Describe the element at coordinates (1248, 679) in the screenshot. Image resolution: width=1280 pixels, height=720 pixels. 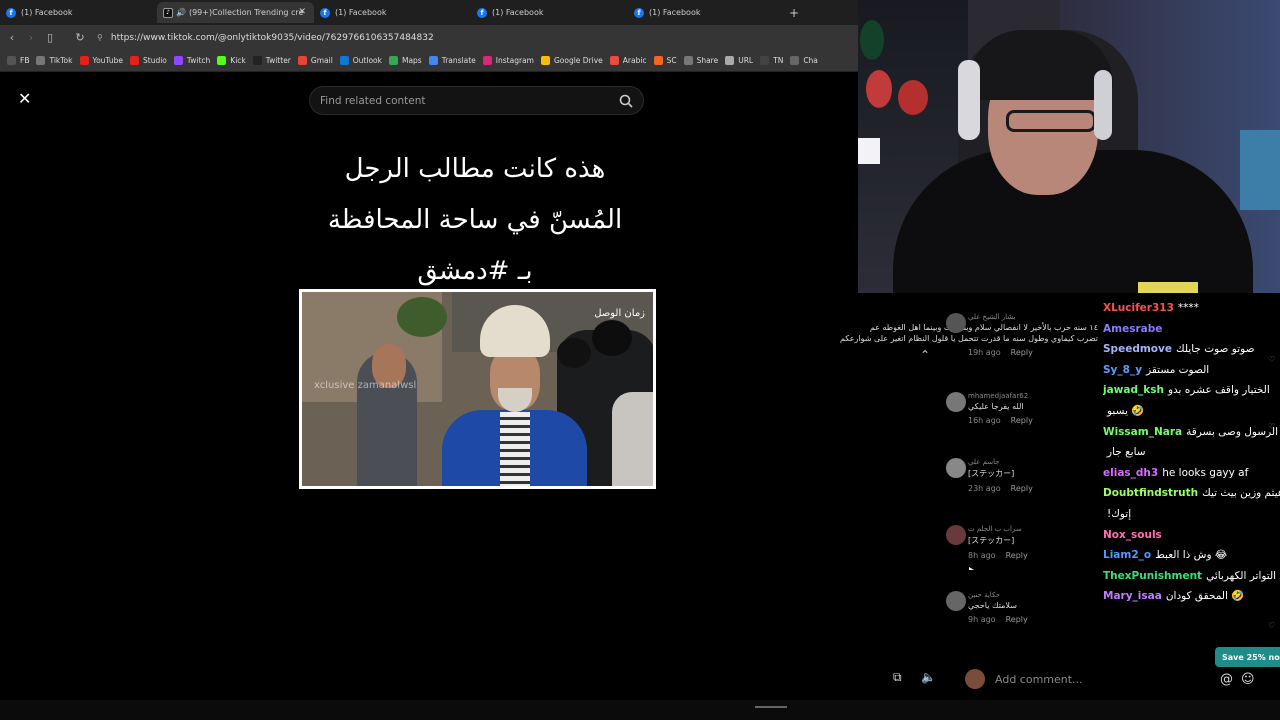
I see `emoji-icon: ☺` at that location.